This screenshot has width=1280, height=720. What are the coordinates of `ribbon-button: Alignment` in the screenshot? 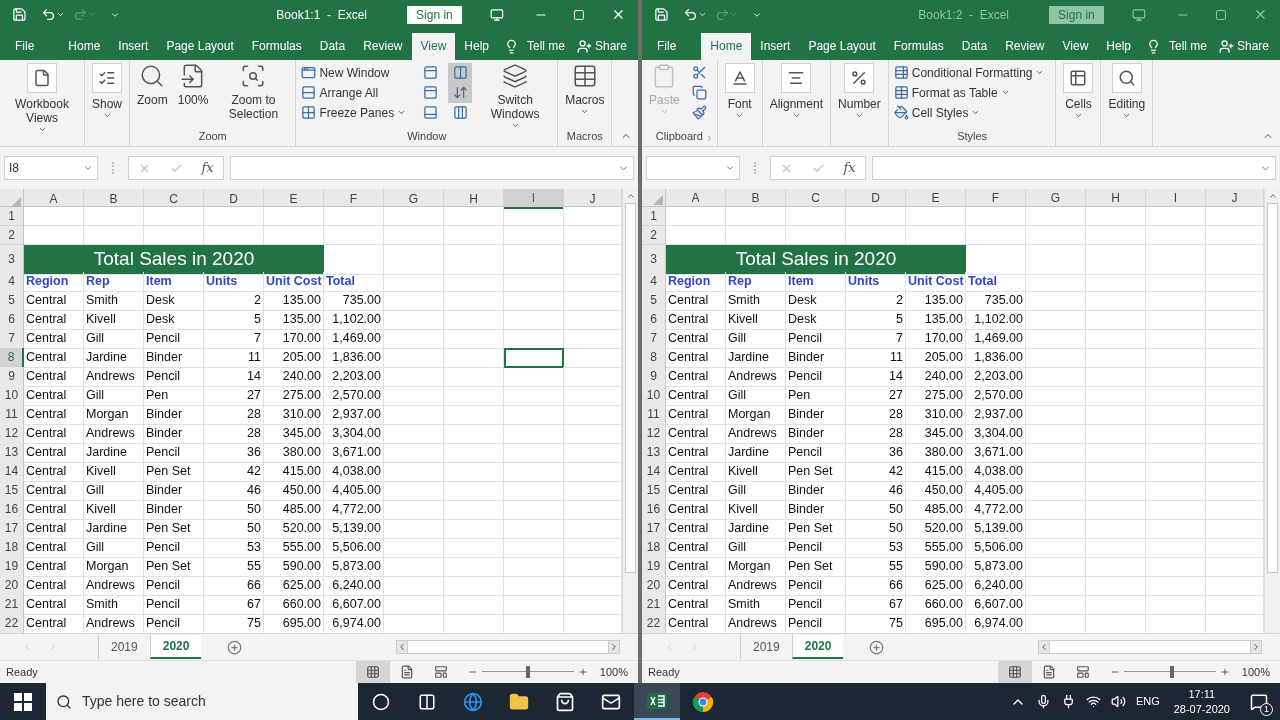 It's located at (796, 91).